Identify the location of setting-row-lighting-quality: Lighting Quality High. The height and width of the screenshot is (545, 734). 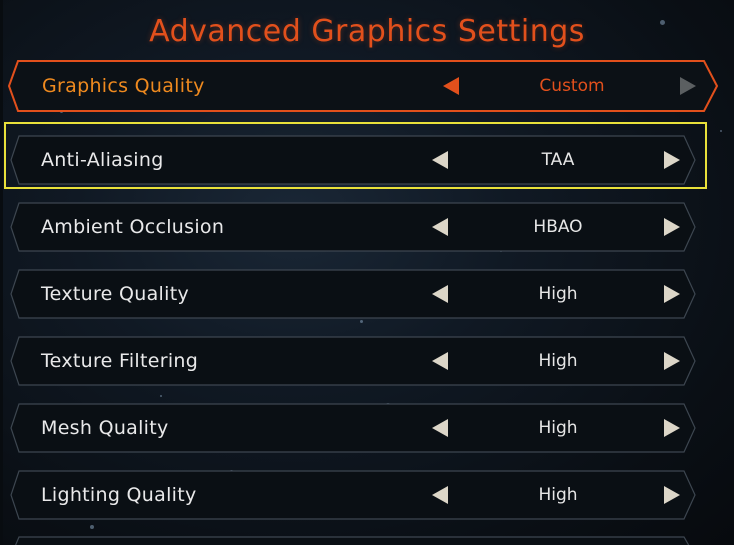
(353, 495).